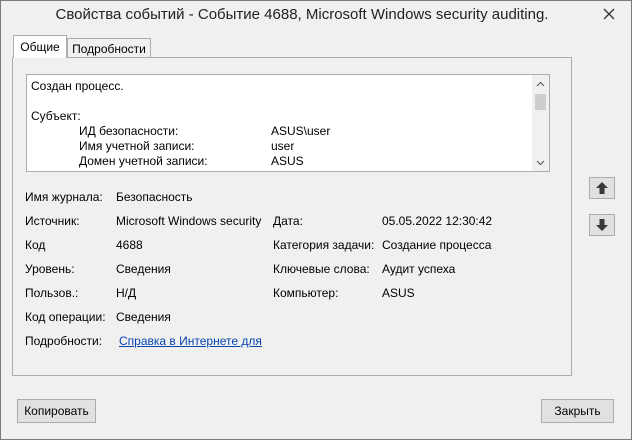 Image resolution: width=632 pixels, height=440 pixels. I want to click on description-row: Имя учетной записи: user, so click(281, 146).